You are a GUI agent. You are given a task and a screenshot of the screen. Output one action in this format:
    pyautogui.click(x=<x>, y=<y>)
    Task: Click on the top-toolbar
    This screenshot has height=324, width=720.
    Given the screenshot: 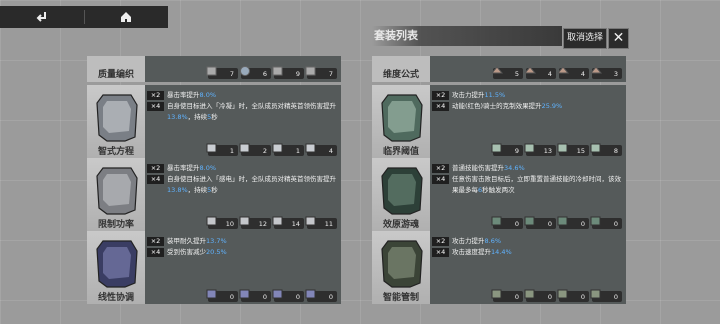 What is the action you would take?
    pyautogui.click(x=84, y=17)
    